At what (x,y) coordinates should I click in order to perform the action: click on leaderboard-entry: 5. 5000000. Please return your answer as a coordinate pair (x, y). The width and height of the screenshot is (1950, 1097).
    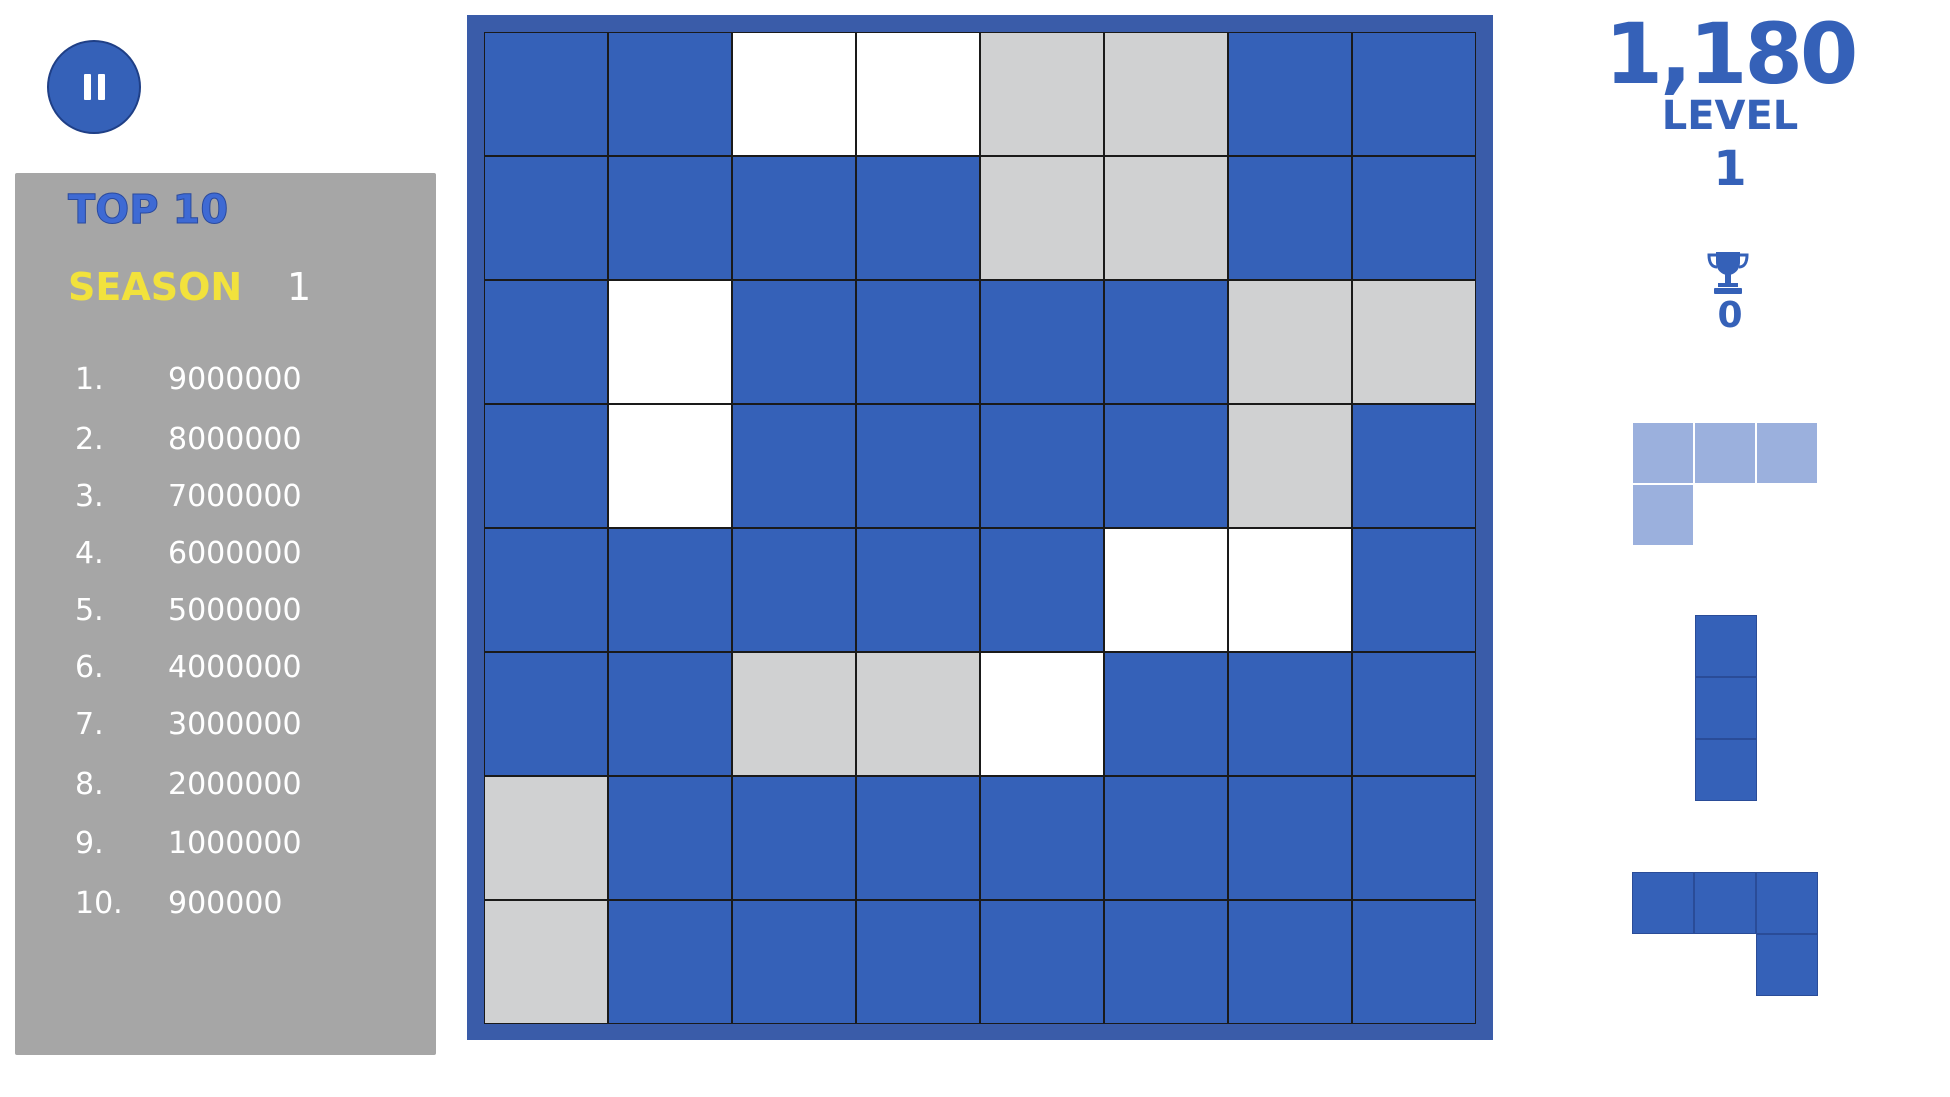
    Looking at the image, I should click on (188, 610).